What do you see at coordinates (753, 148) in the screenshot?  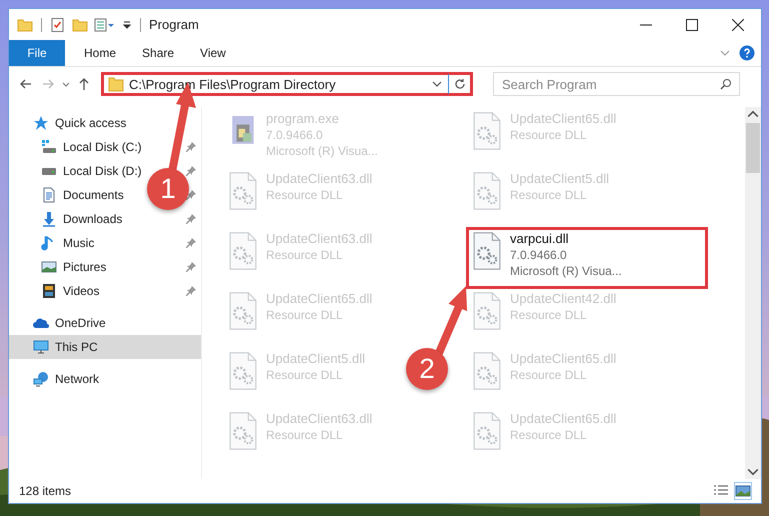 I see `scroll-thumb` at bounding box center [753, 148].